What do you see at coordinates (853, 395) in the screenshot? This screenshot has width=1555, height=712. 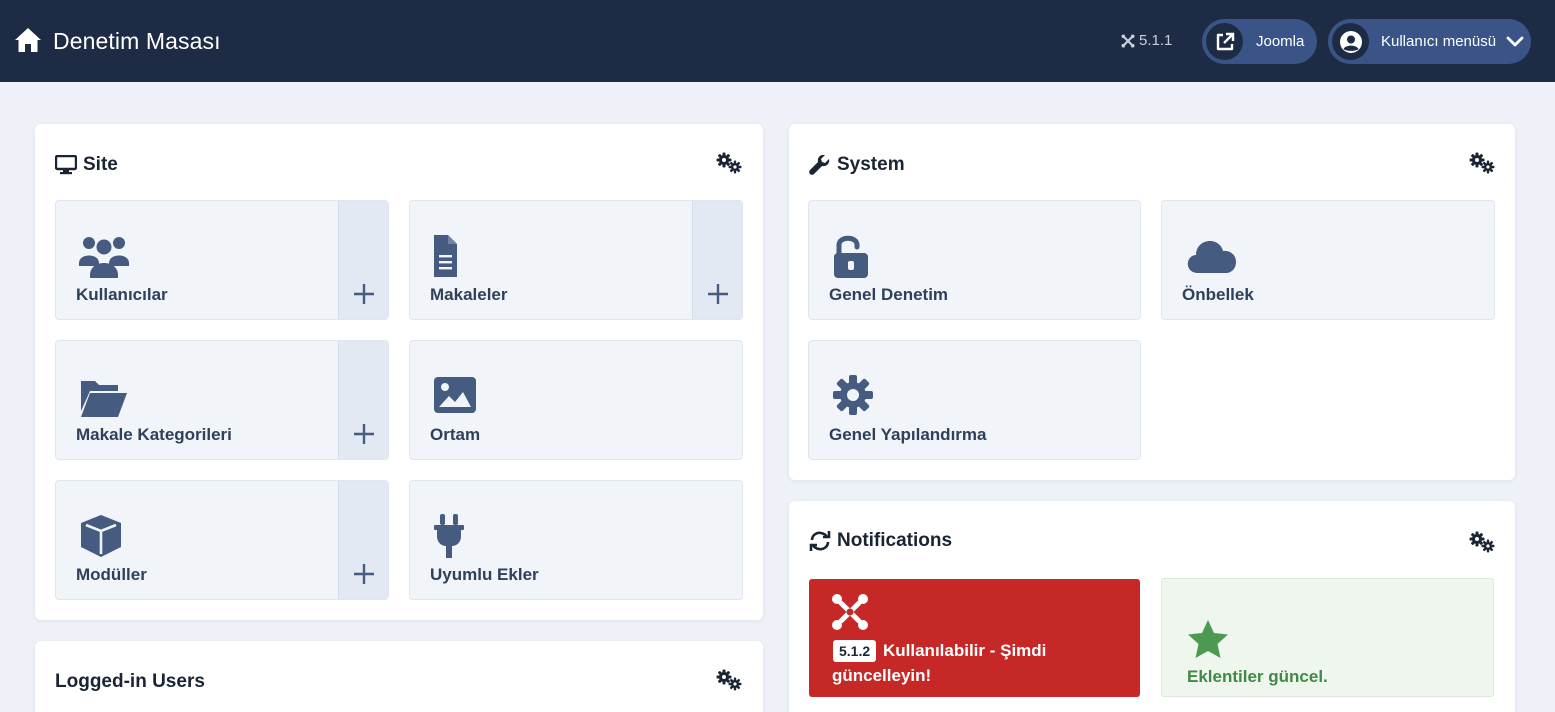 I see `cog-icon` at bounding box center [853, 395].